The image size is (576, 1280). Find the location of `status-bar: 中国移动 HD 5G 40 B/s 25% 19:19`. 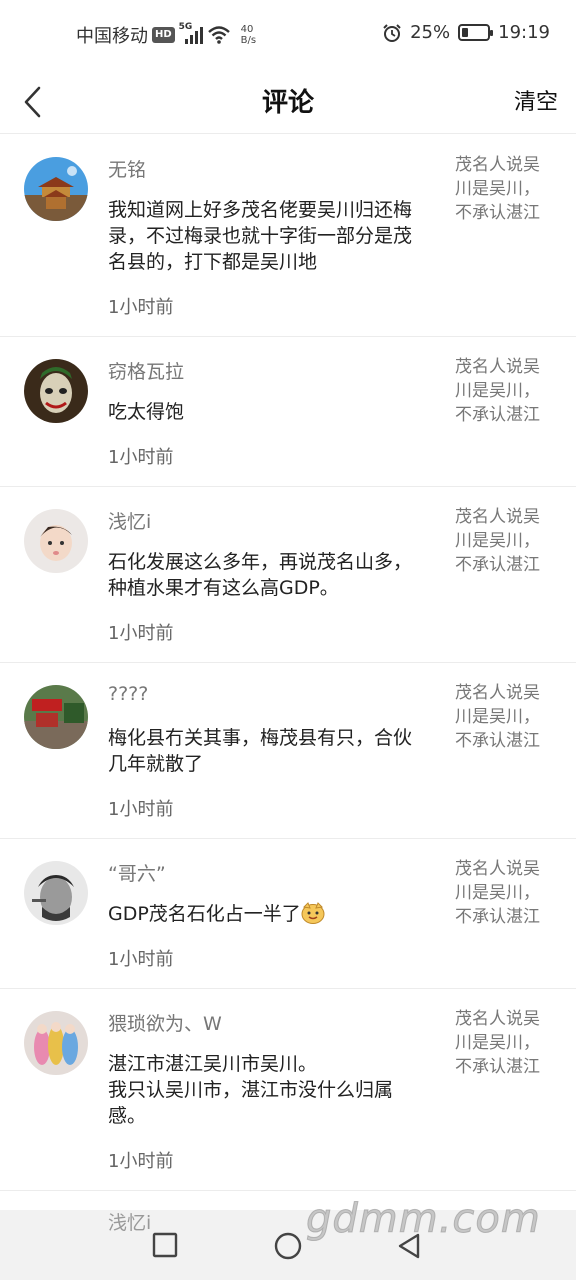

status-bar: 中国移动 HD 5G 40 B/s 25% 19:19 is located at coordinates (288, 35).